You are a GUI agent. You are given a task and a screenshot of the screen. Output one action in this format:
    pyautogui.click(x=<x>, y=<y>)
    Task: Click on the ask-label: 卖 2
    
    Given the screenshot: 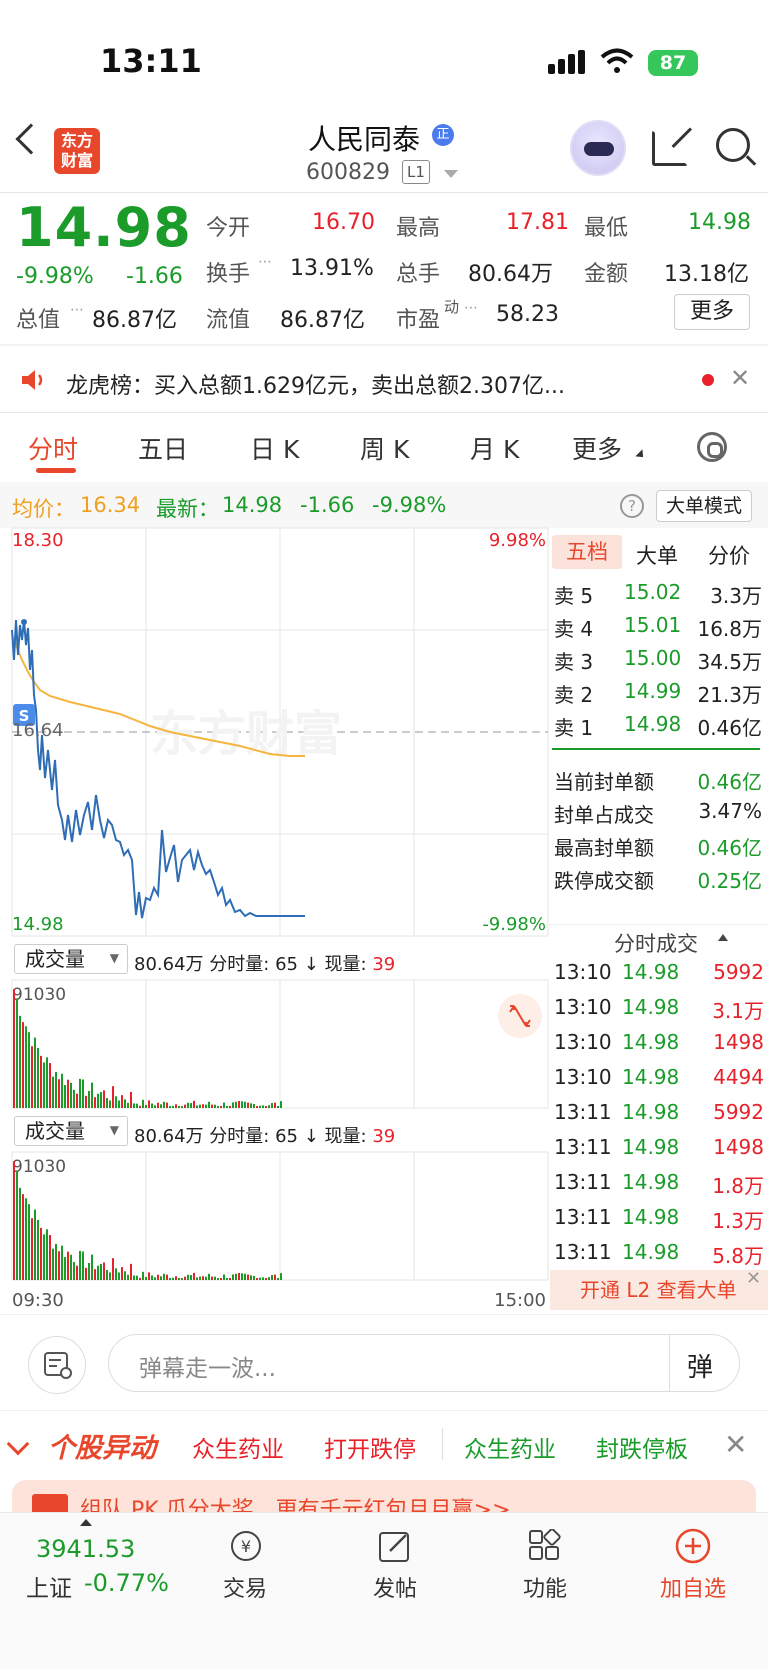 What is the action you would take?
    pyautogui.click(x=574, y=695)
    